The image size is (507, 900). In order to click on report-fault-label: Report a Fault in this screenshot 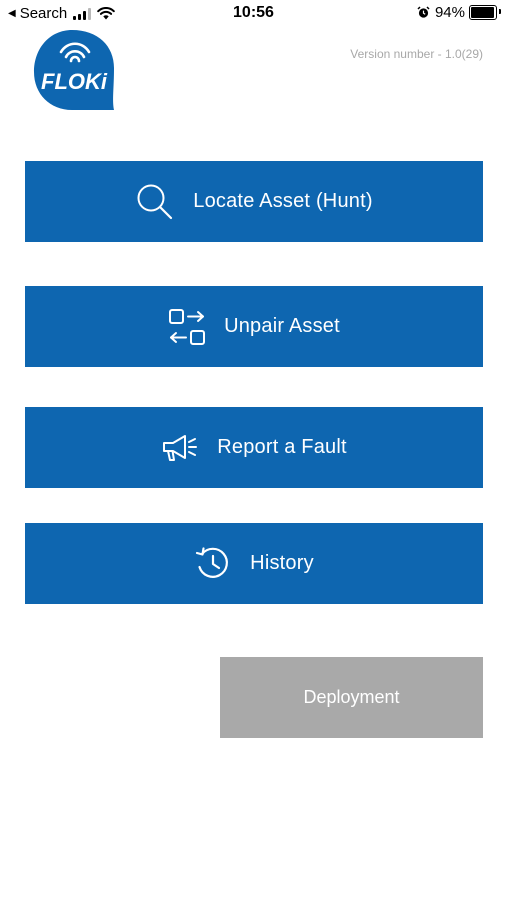, I will do `click(282, 447)`.